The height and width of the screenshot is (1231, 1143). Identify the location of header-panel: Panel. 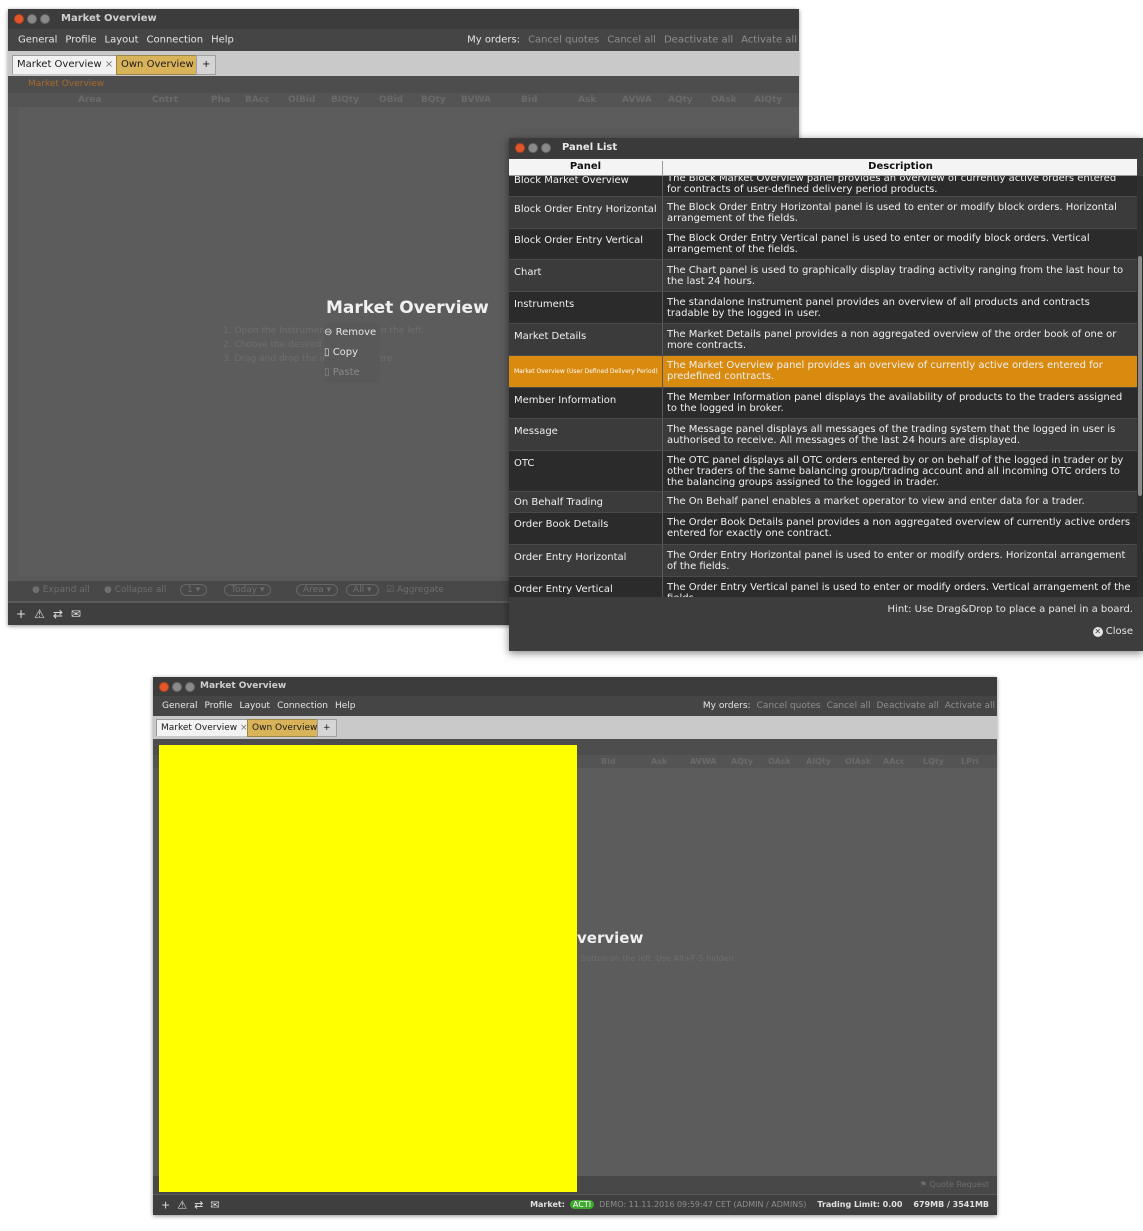
(585, 166).